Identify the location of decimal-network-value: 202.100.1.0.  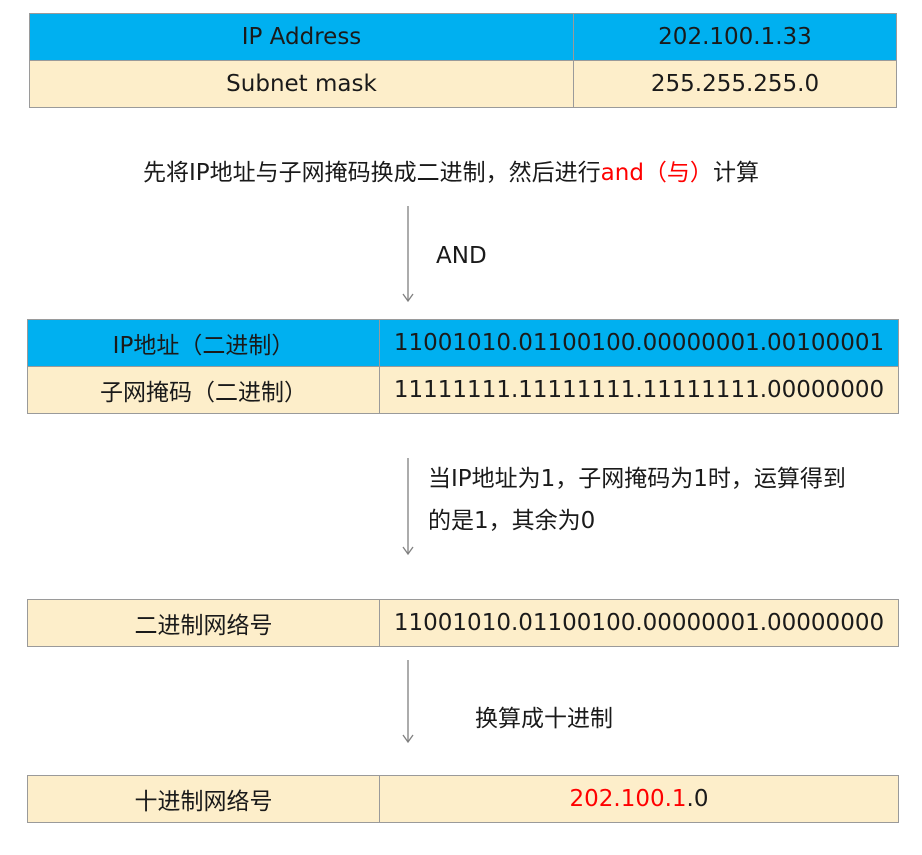
(639, 799).